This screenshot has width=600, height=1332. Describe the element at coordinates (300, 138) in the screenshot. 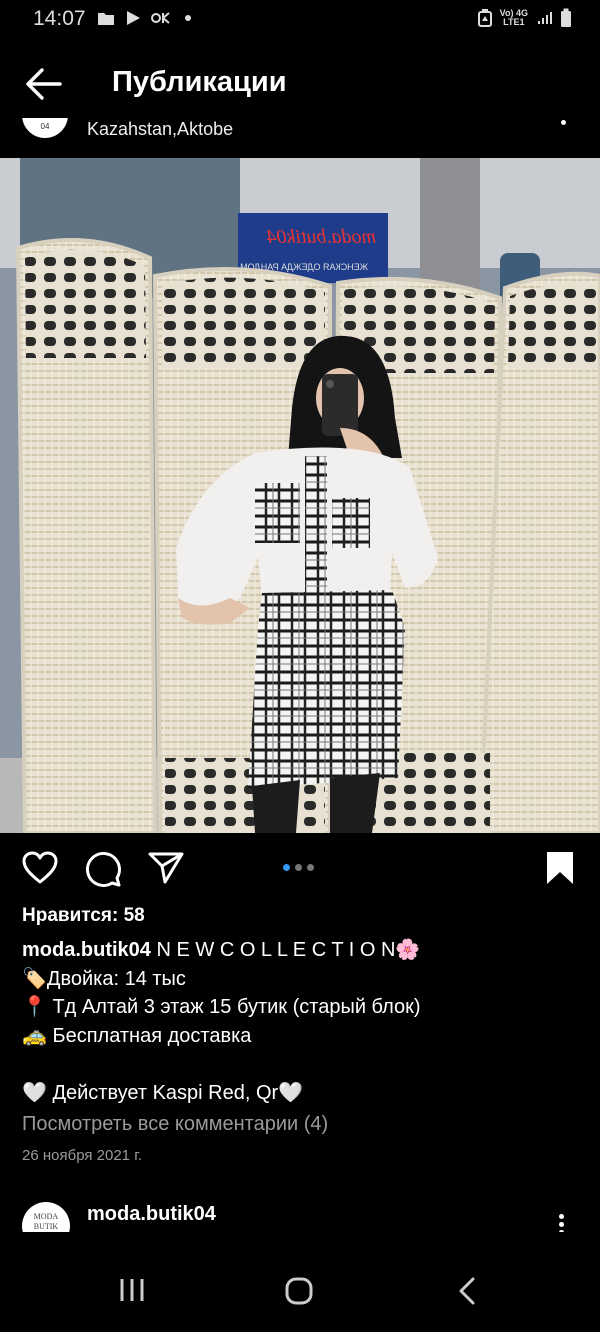

I see `previous-post-header: 04 Kazahstan,Aktobe` at that location.